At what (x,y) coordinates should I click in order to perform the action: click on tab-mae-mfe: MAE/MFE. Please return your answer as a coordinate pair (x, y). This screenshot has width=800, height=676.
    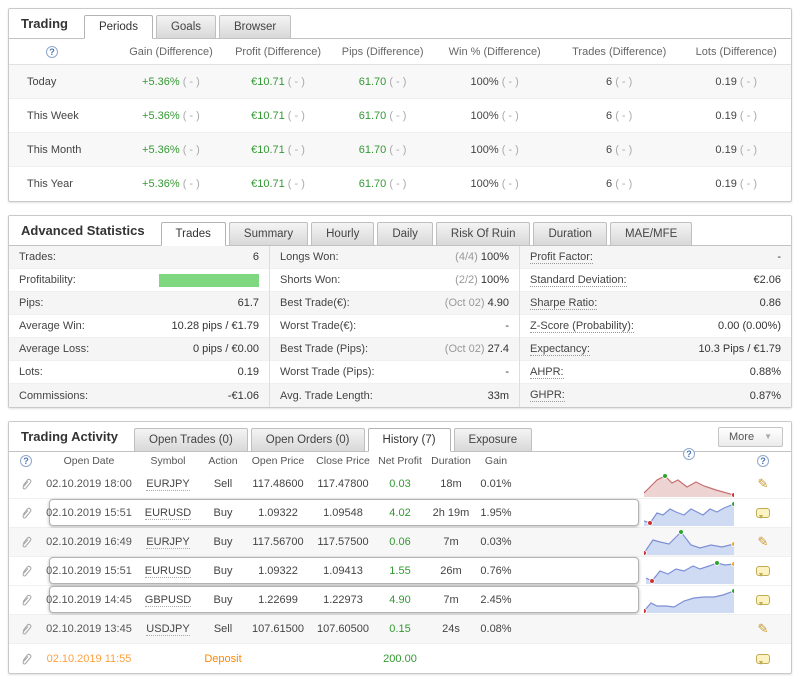
    Looking at the image, I should click on (651, 234).